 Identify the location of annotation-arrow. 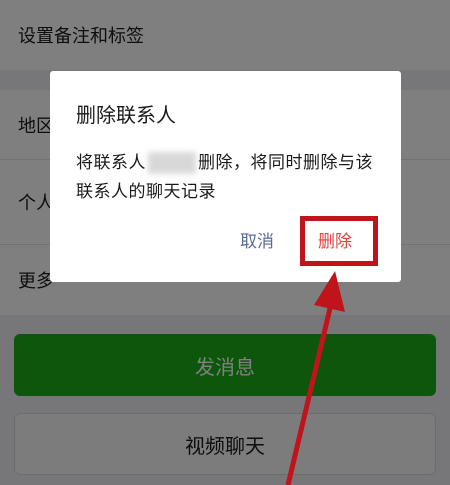
(315, 378).